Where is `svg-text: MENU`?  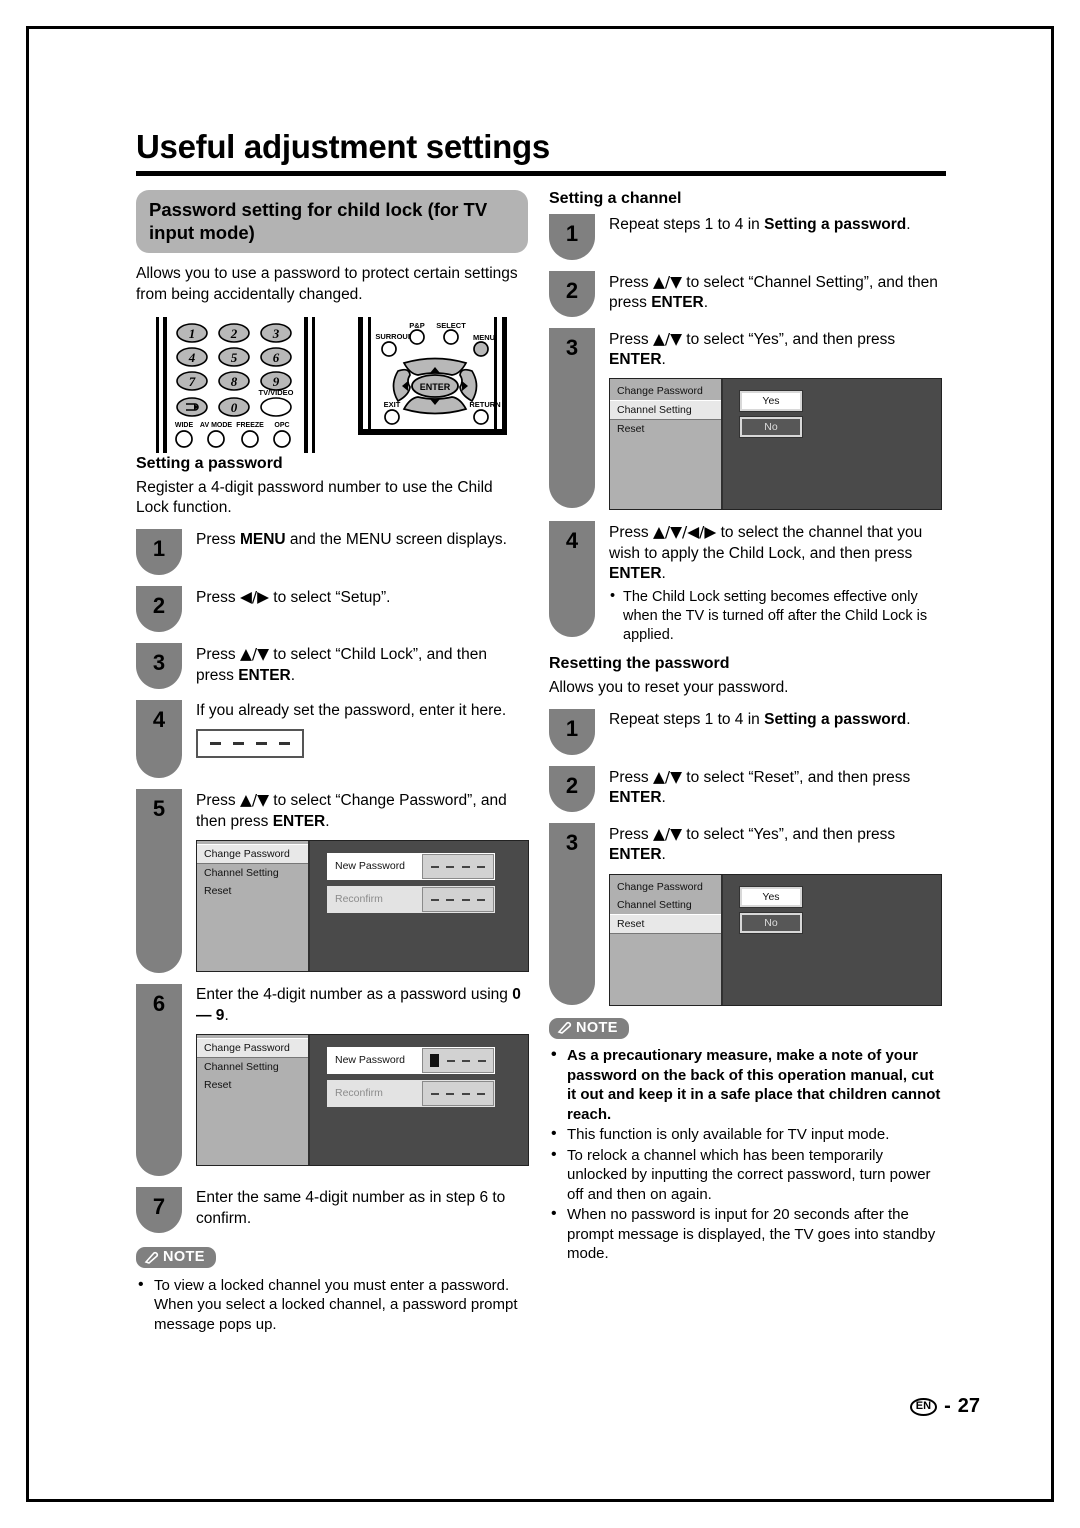
svg-text: MENU is located at coordinates (484, 337).